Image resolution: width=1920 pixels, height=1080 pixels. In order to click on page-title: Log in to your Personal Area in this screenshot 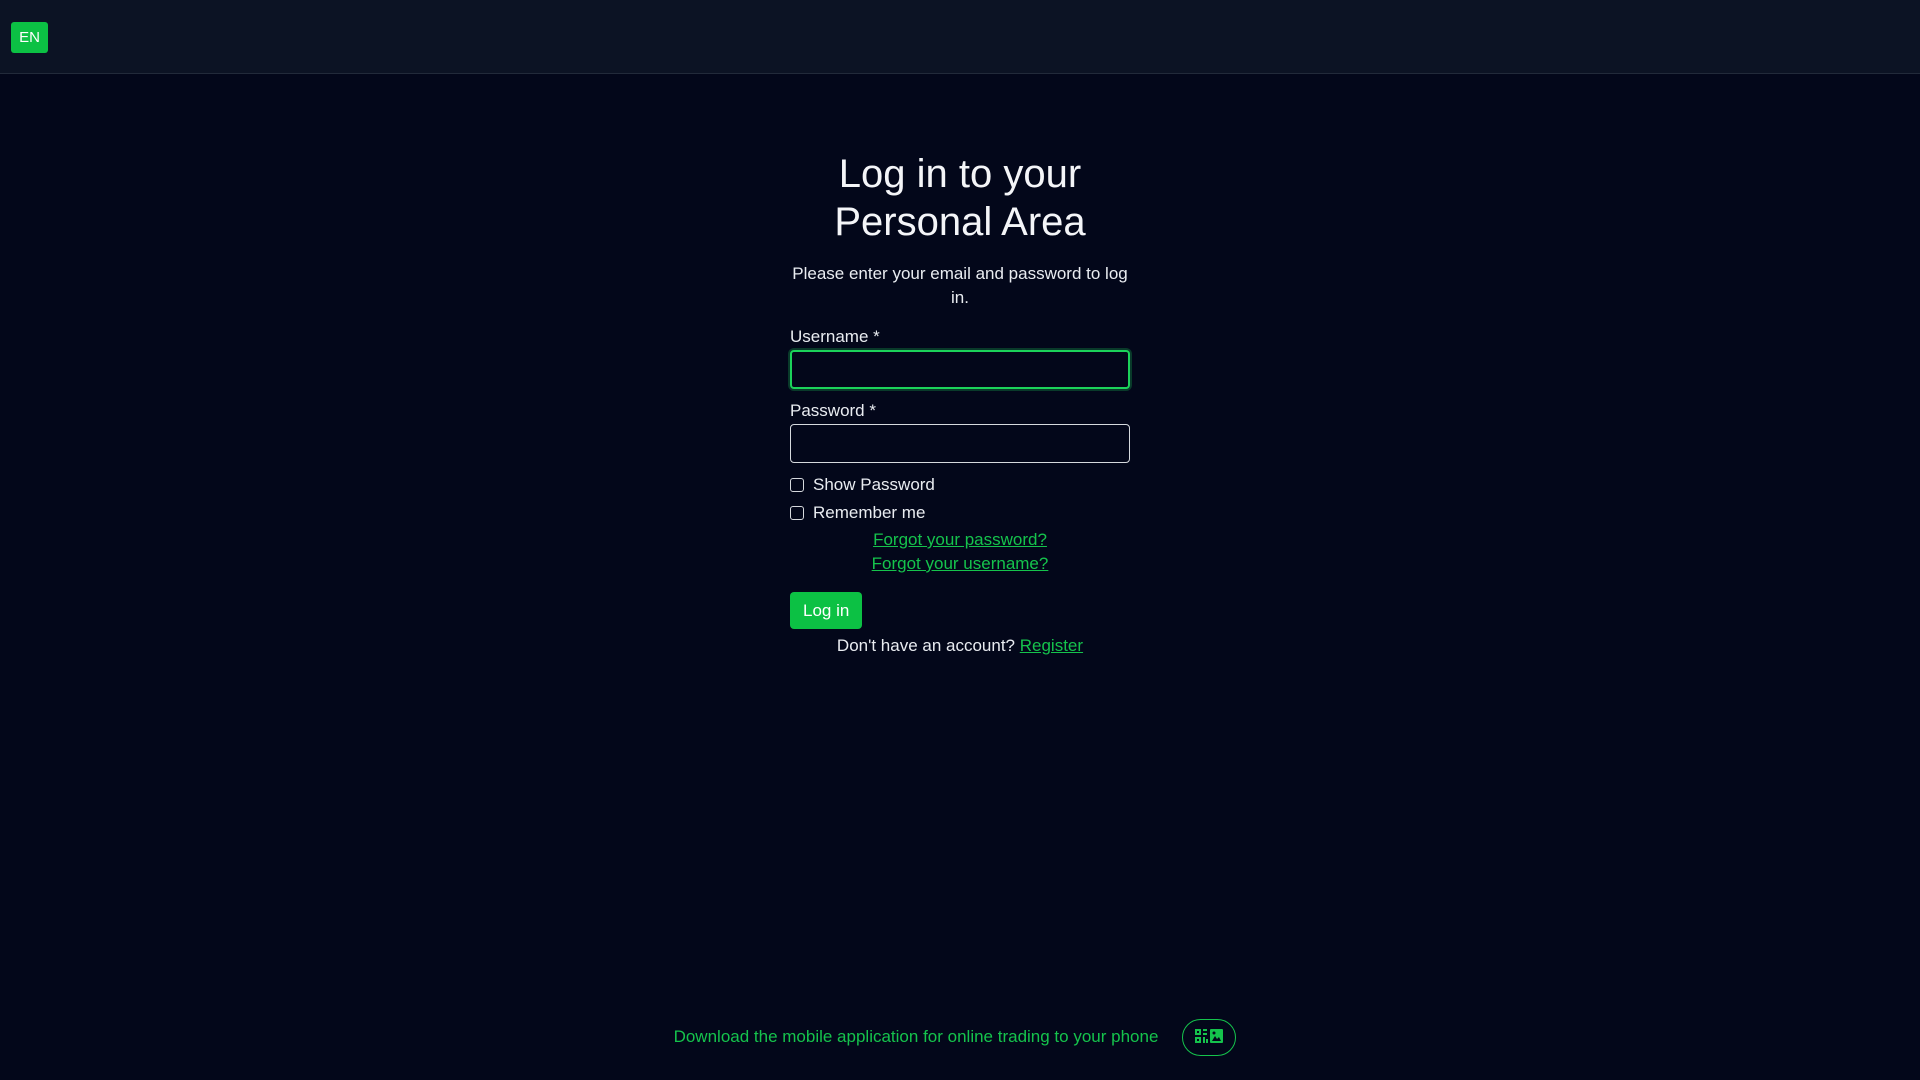, I will do `click(960, 198)`.